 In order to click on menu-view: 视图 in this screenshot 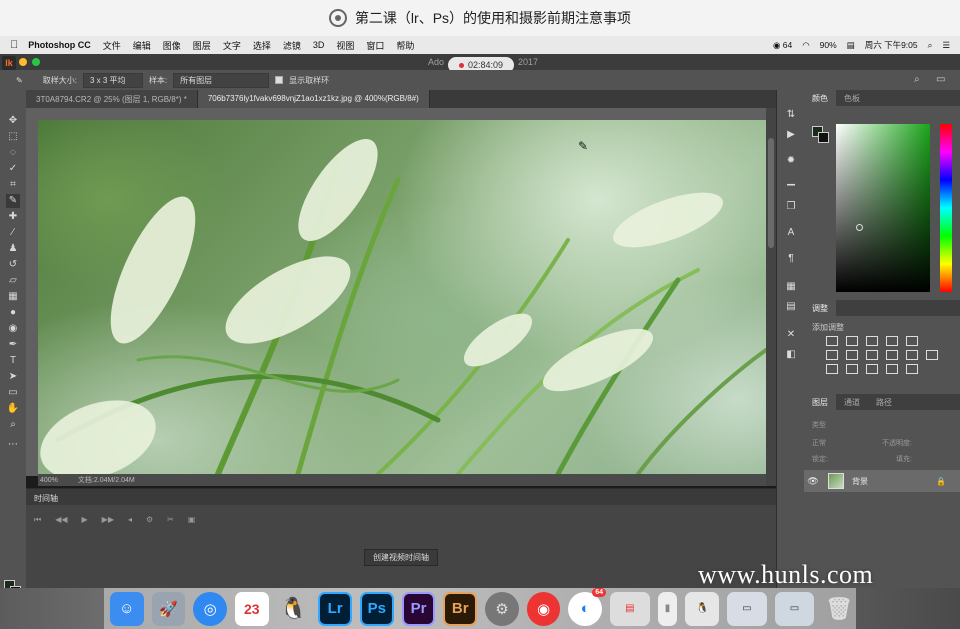, I will do `click(345, 45)`.